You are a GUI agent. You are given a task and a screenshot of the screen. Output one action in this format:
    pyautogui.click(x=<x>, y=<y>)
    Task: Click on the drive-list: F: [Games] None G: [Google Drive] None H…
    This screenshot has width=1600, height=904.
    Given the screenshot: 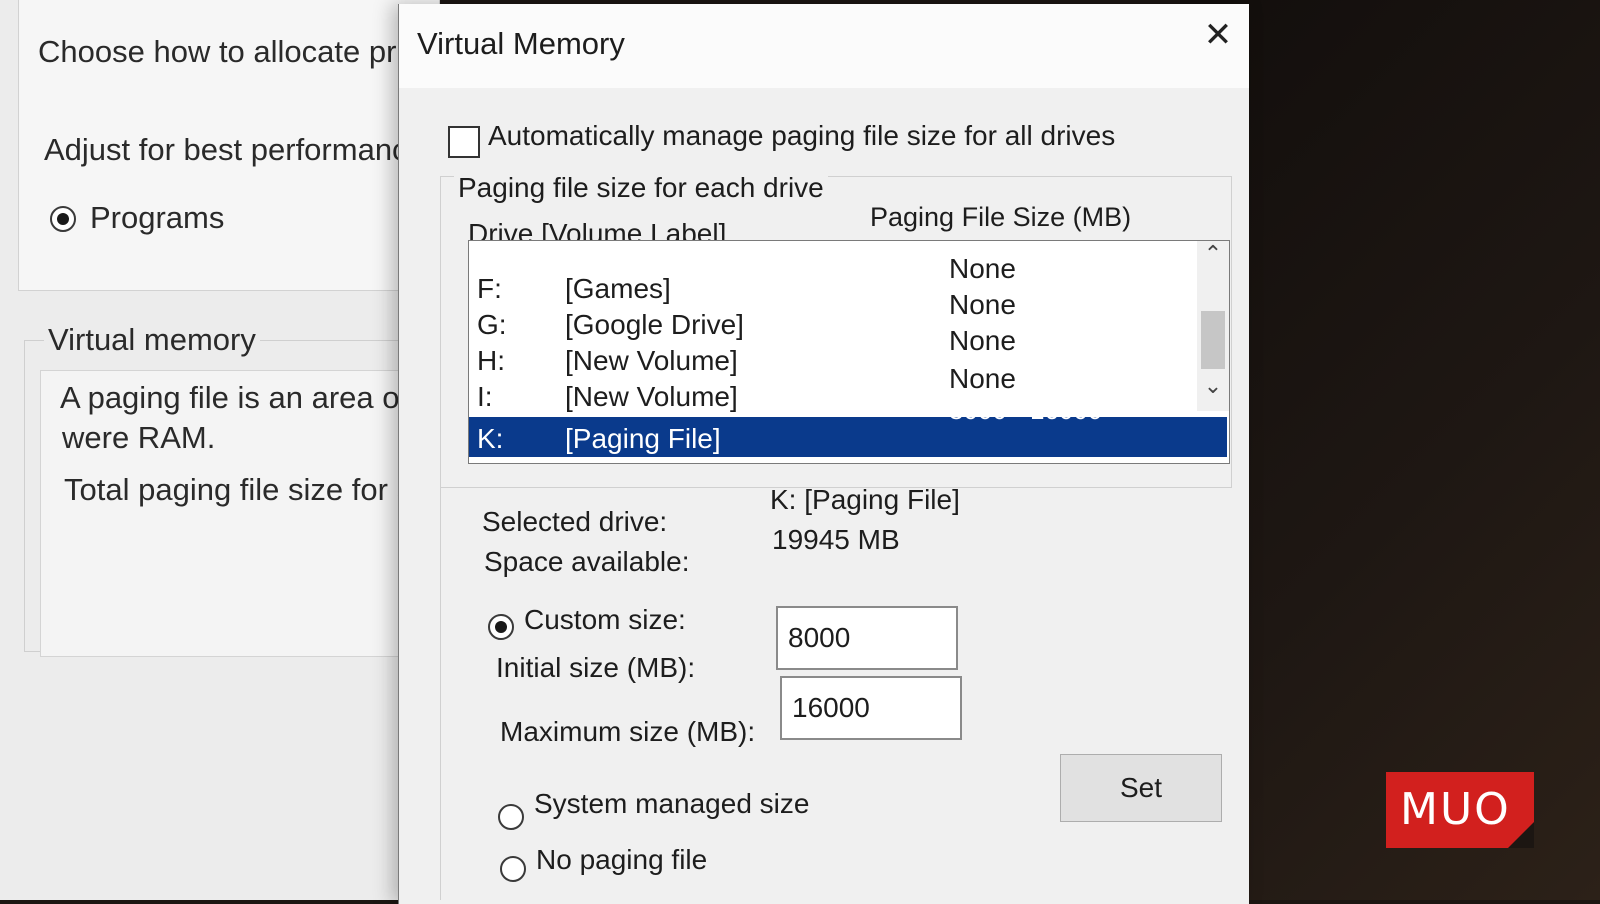 What is the action you would take?
    pyautogui.click(x=849, y=352)
    